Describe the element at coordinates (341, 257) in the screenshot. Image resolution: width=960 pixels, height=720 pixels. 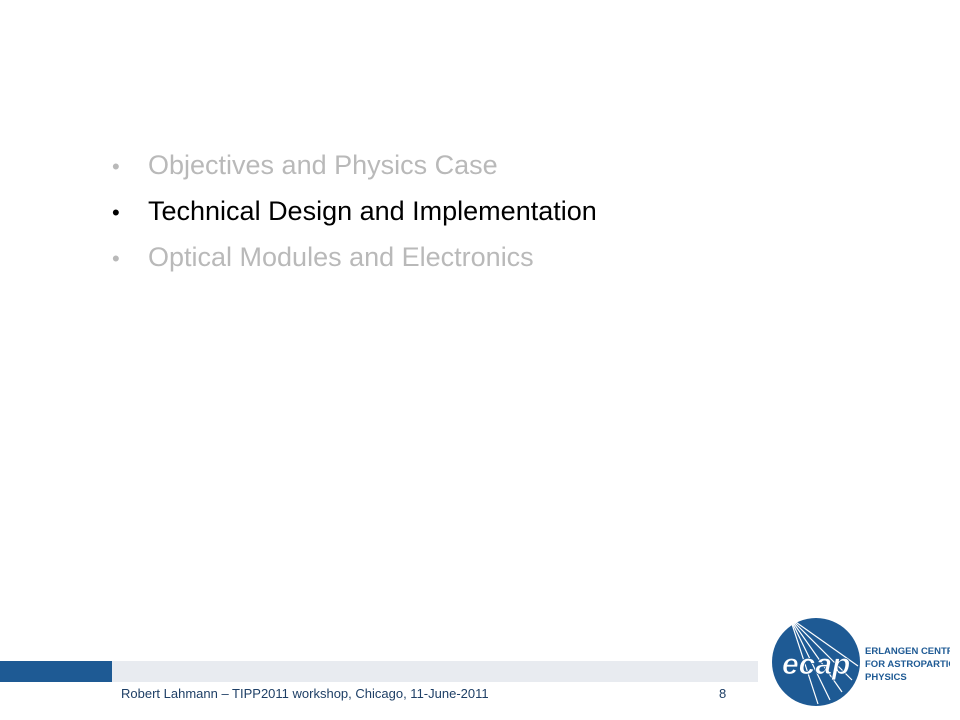
I see `agenda-item-label: Optical Modules and Electronics` at that location.